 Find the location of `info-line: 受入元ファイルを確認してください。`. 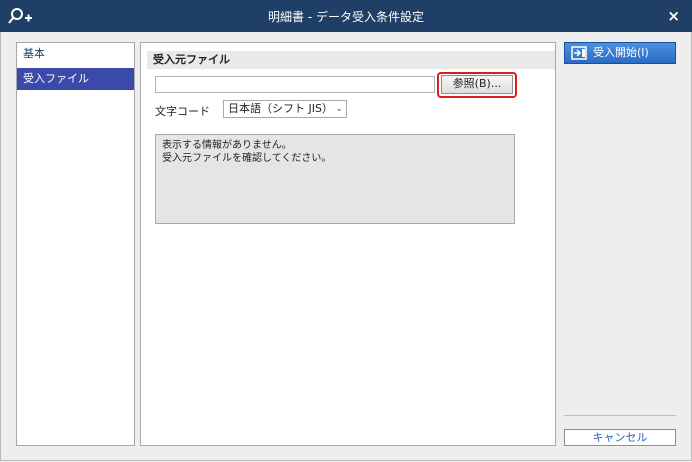

info-line: 受入元ファイルを確認してください。 is located at coordinates (247, 158).